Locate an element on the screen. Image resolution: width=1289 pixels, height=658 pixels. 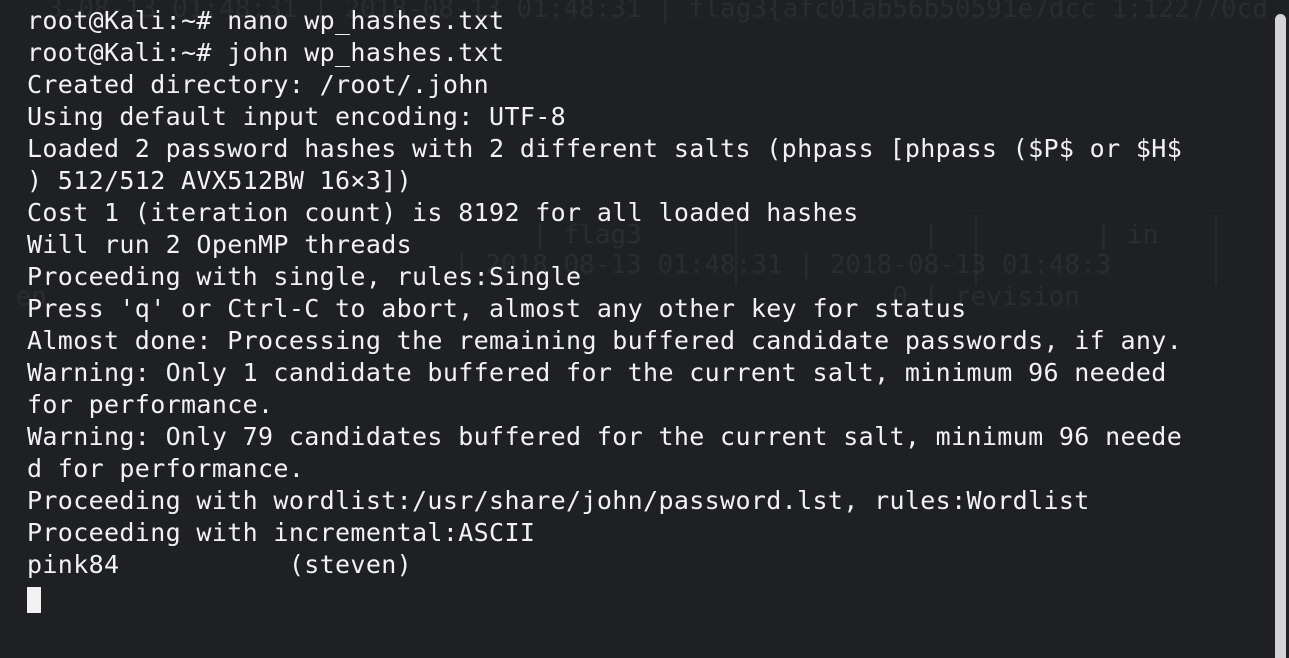
terminal-line: Proceeding with incremental:ASCII is located at coordinates (281, 532).